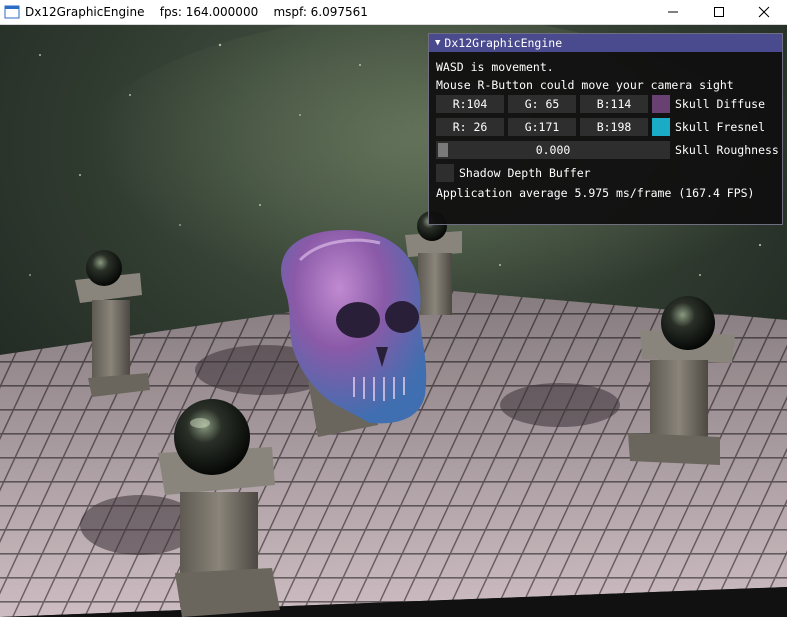  I want to click on roughness-label: Skull Roughness, so click(727, 150).